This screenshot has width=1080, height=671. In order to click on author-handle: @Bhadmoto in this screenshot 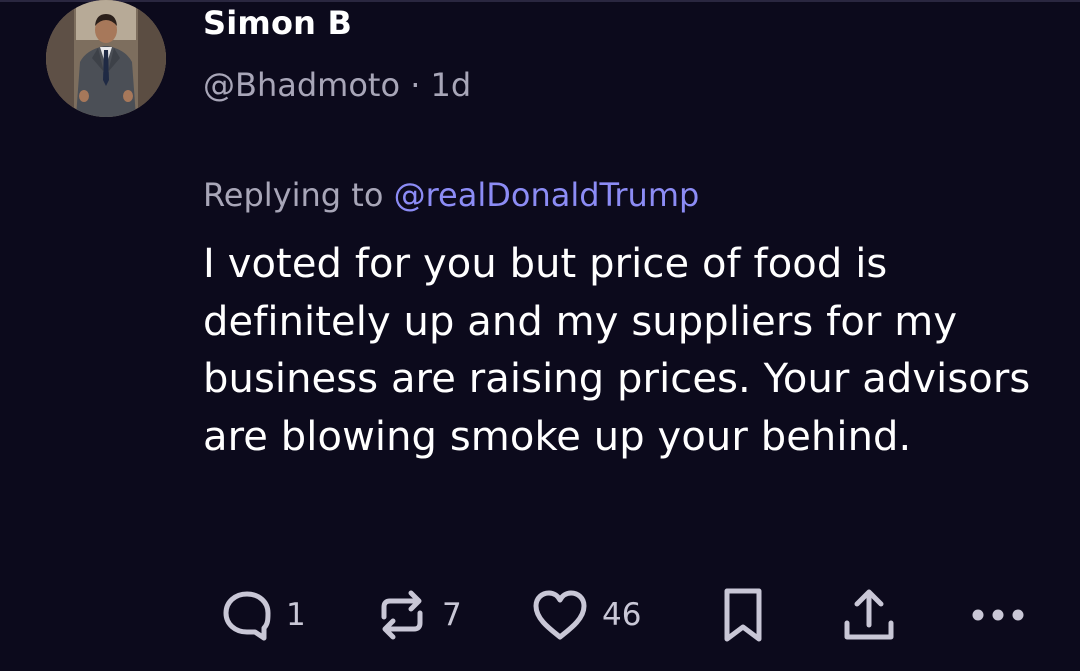, I will do `click(301, 85)`.